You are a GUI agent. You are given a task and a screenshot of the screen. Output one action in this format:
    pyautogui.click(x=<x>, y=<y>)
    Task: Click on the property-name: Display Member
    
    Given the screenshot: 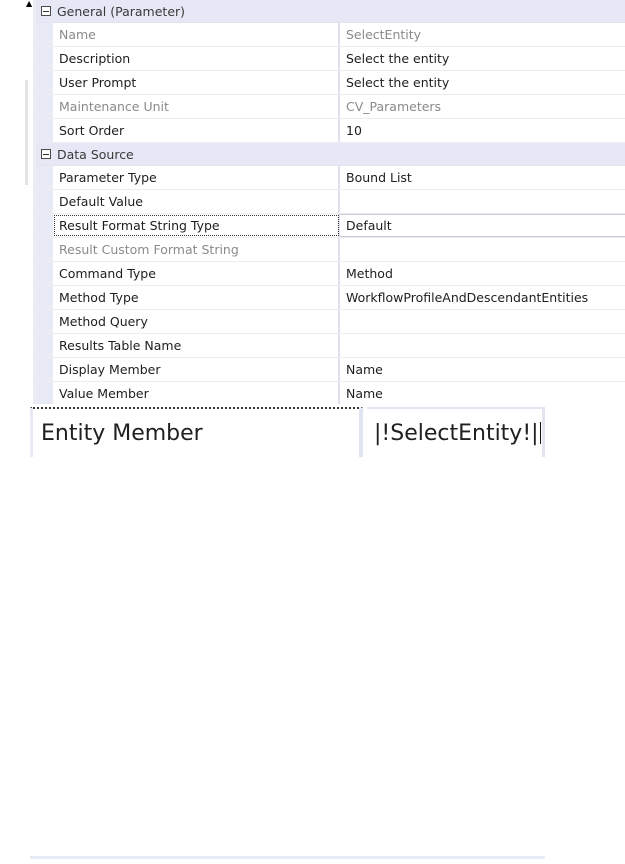 What is the action you would take?
    pyautogui.click(x=196, y=369)
    